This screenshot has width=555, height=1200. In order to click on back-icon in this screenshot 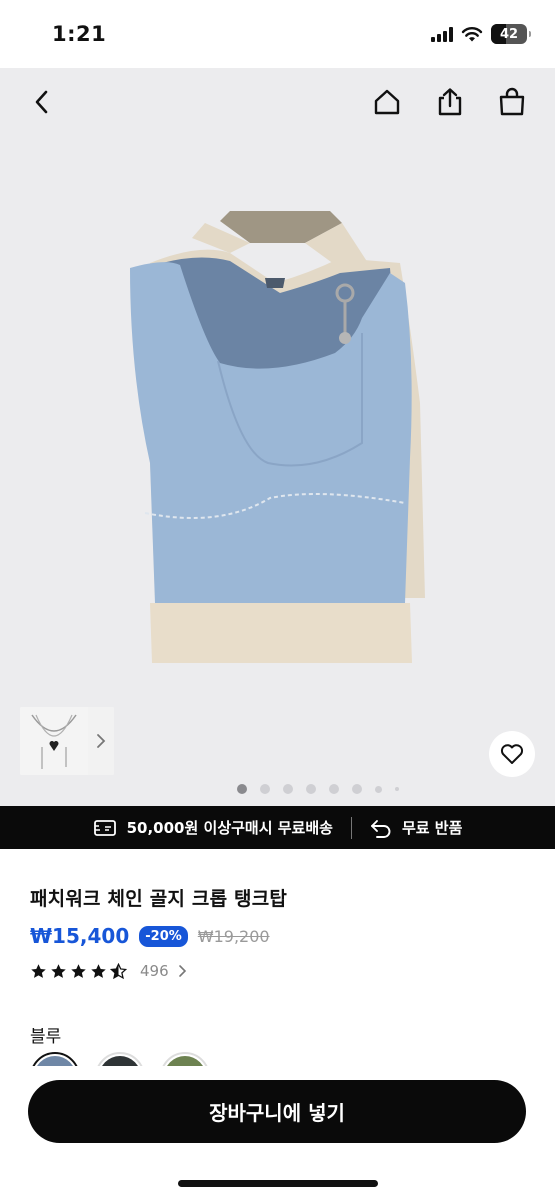, I will do `click(41, 102)`.